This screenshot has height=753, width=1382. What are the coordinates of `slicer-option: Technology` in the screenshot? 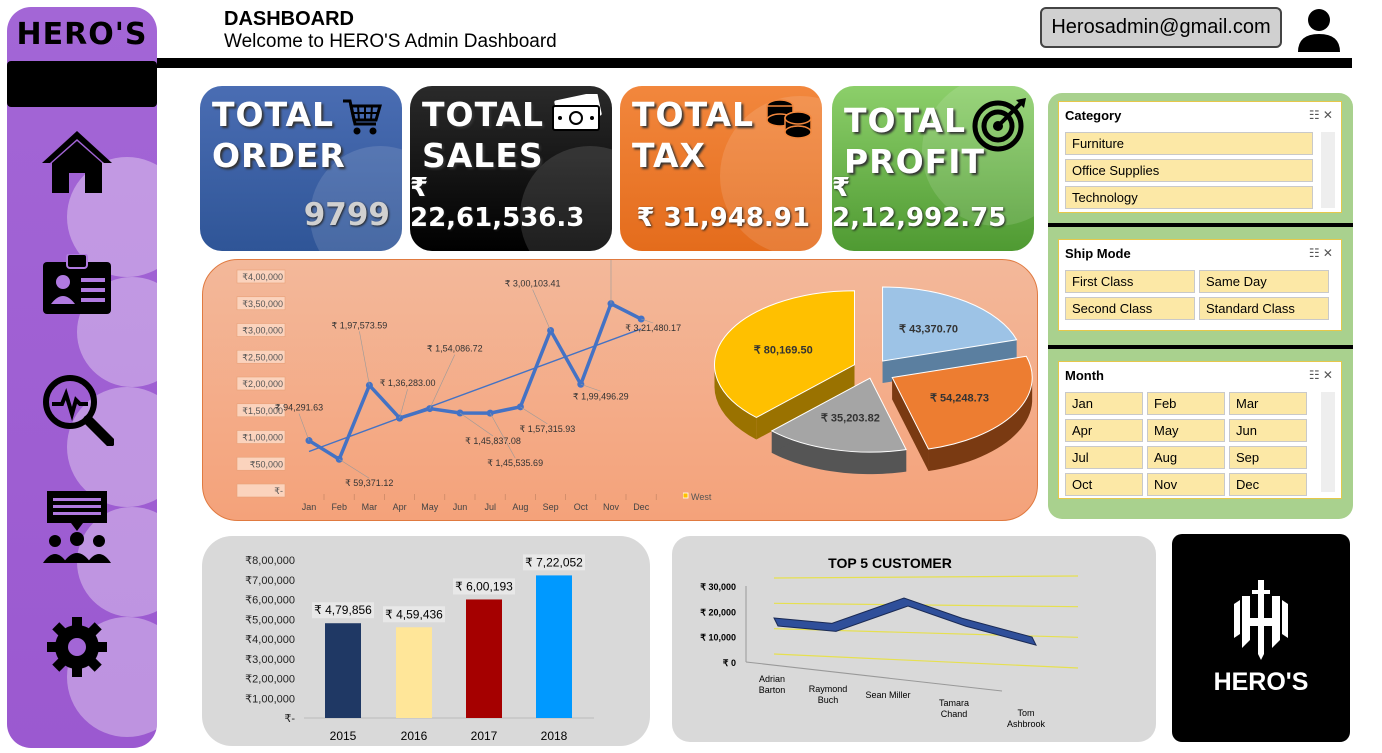 It's located at (1189, 197).